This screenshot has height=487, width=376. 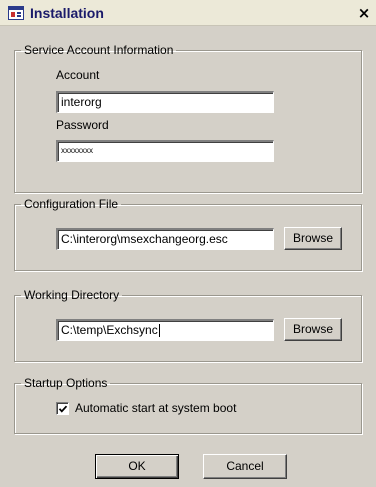 I want to click on config-file-path-field: C:\interorg\msexchangeorg.esc, so click(x=165, y=239).